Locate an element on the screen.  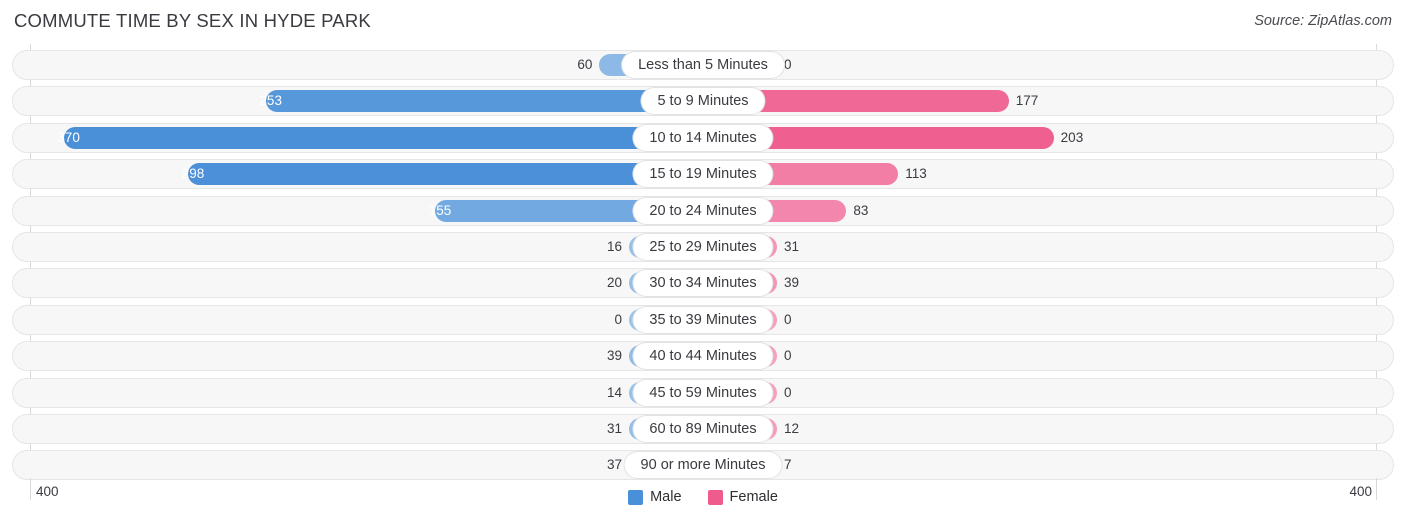
legend-label: Female is located at coordinates (753, 497).